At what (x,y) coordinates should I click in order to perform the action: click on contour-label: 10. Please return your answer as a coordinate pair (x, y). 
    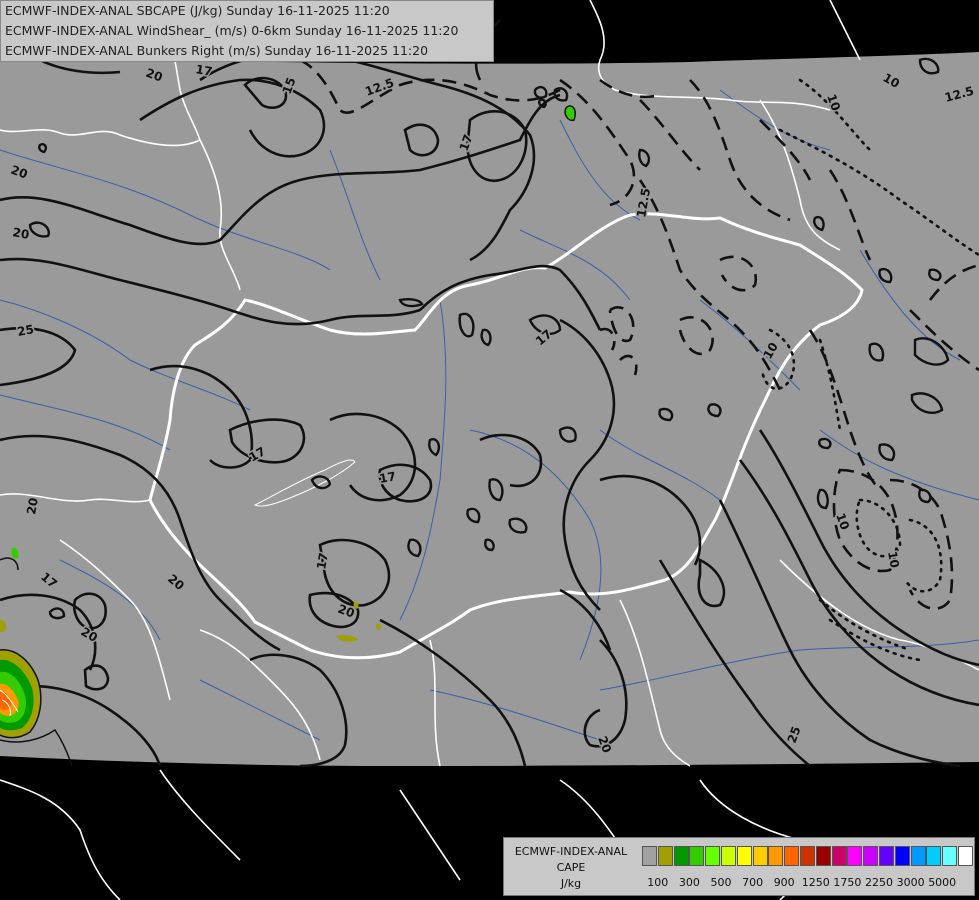
    Looking at the image, I should click on (893, 559).